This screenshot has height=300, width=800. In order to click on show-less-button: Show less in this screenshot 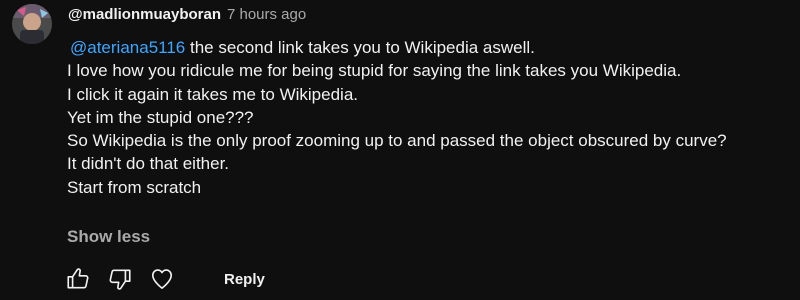, I will do `click(108, 237)`.